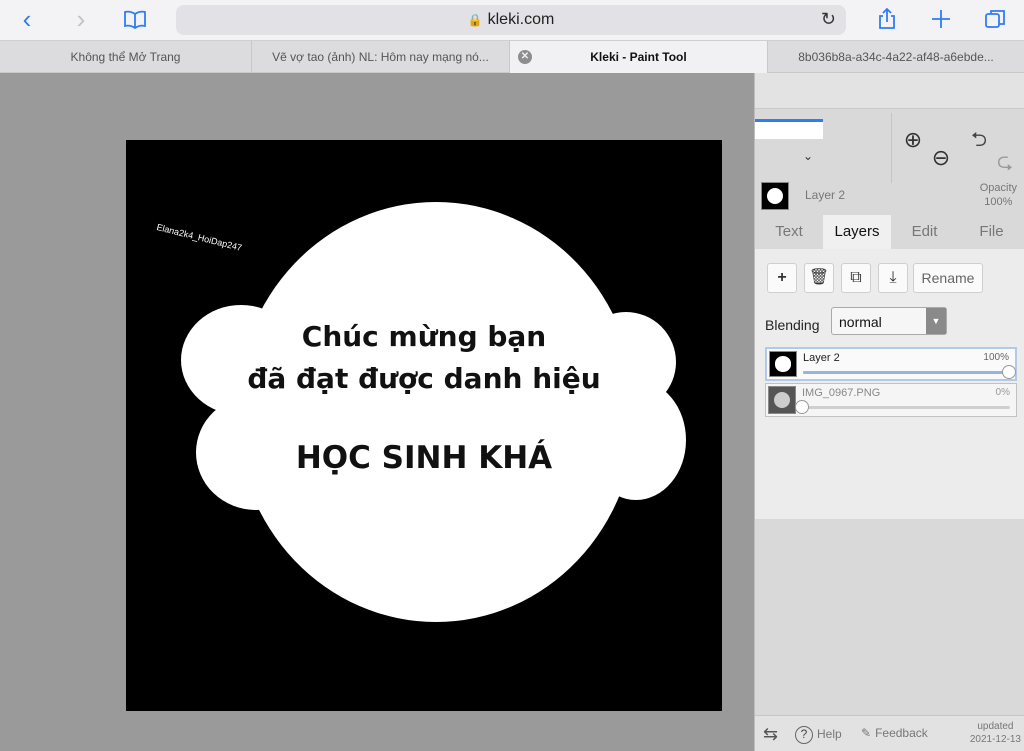 This screenshot has height=751, width=1024. Describe the element at coordinates (521, 19) in the screenshot. I see `url-text: kleki.com` at that location.